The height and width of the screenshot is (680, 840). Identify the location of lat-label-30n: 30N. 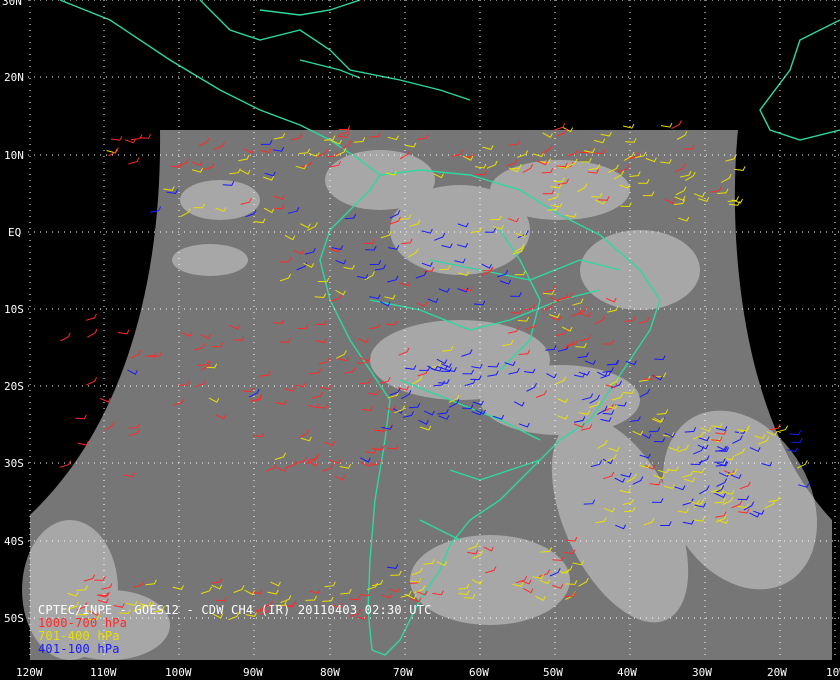
(12, 4).